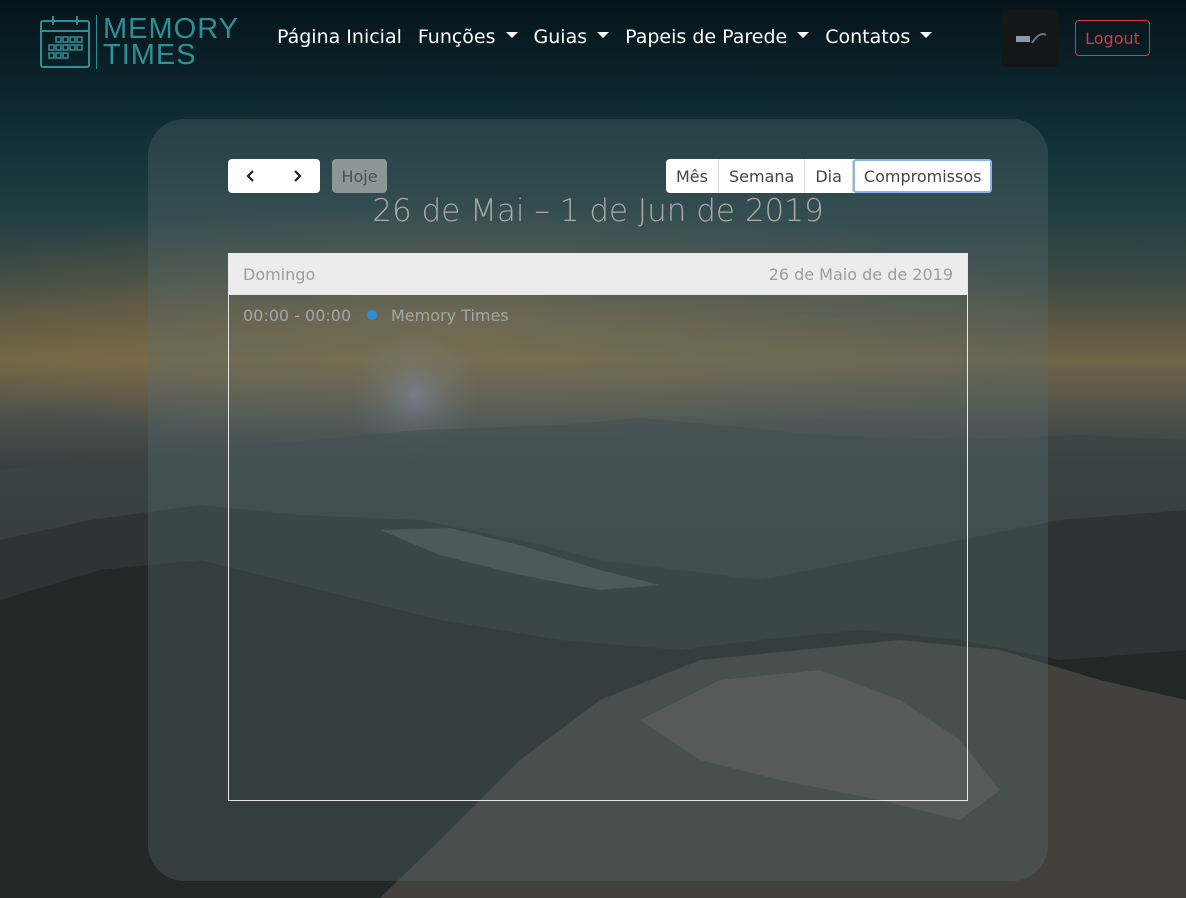 The width and height of the screenshot is (1186, 898). What do you see at coordinates (359, 176) in the screenshot?
I see `today-button: Hoje` at bounding box center [359, 176].